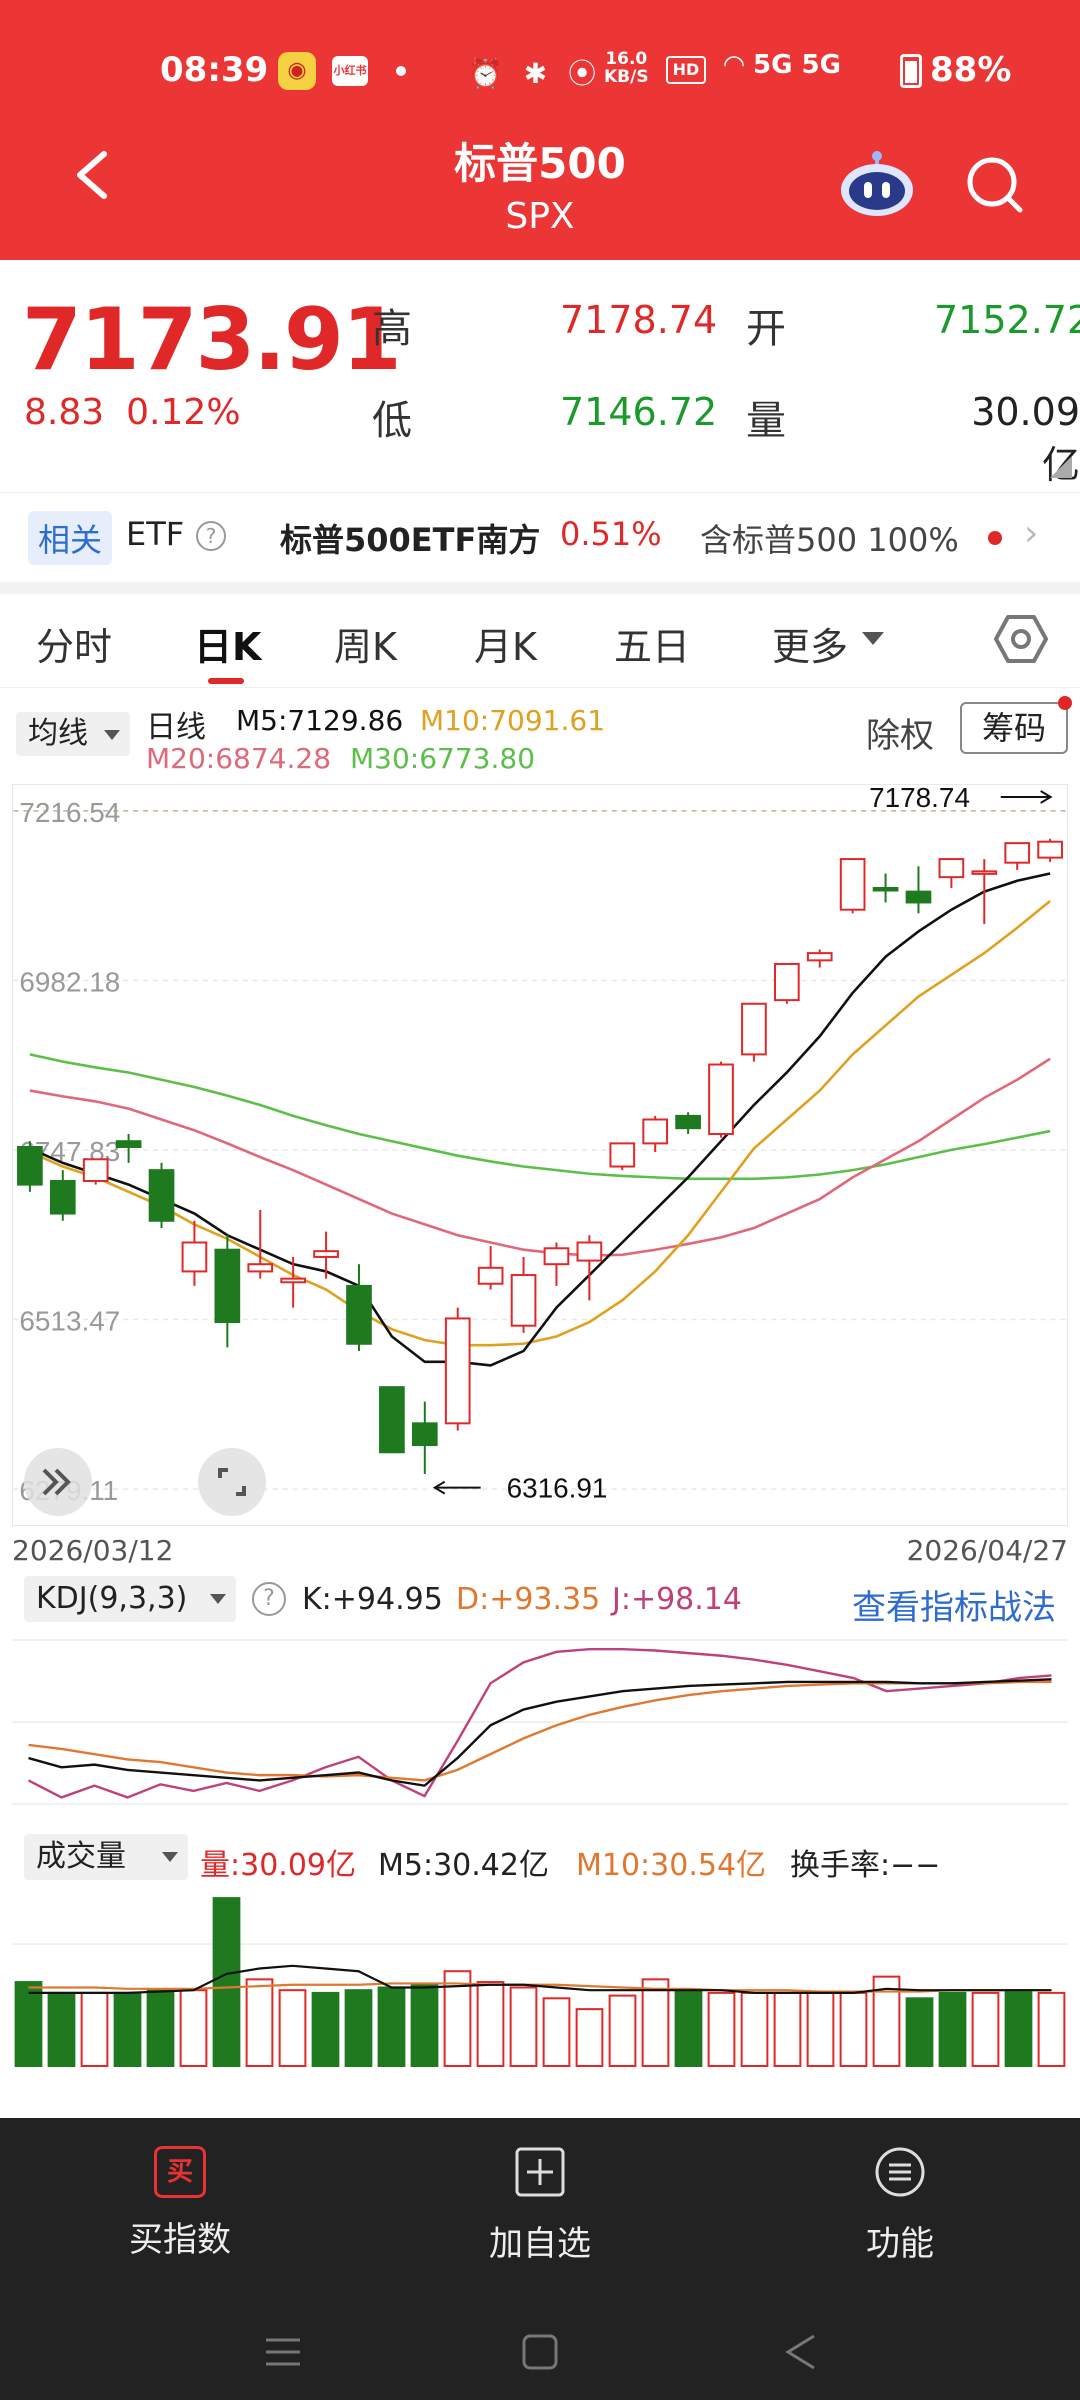 The image size is (1080, 2400). Describe the element at coordinates (1061, 467) in the screenshot. I see `expand-corner-icon` at that location.